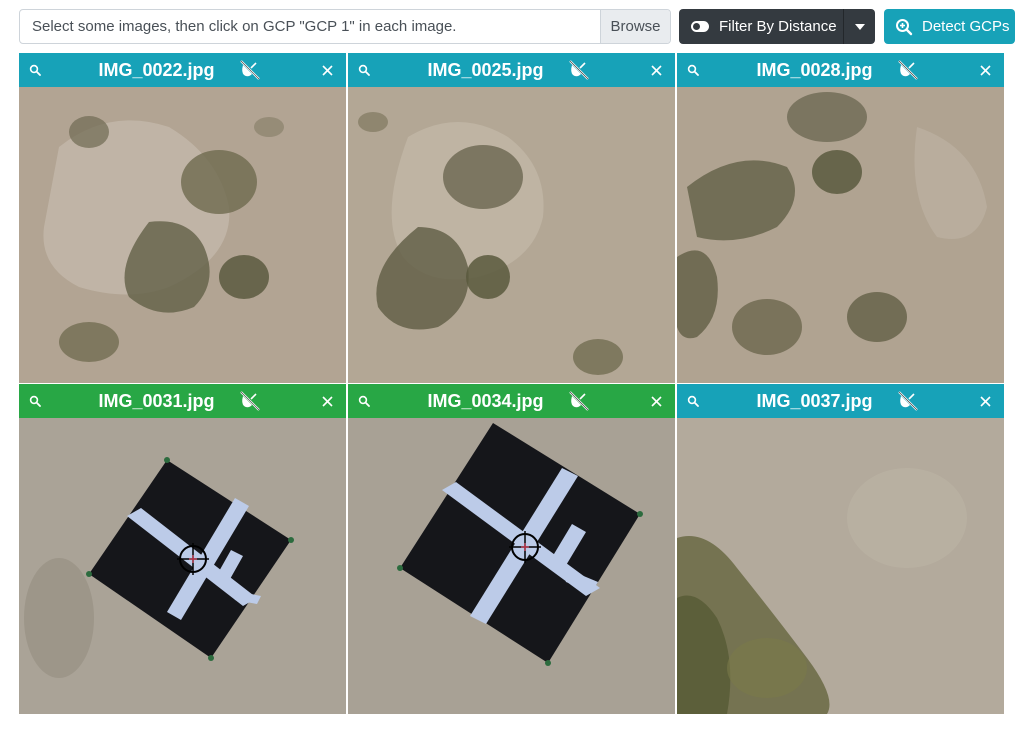 The image size is (1024, 734). I want to click on image-card-header: IMG_0037.jpg, so click(840, 401).